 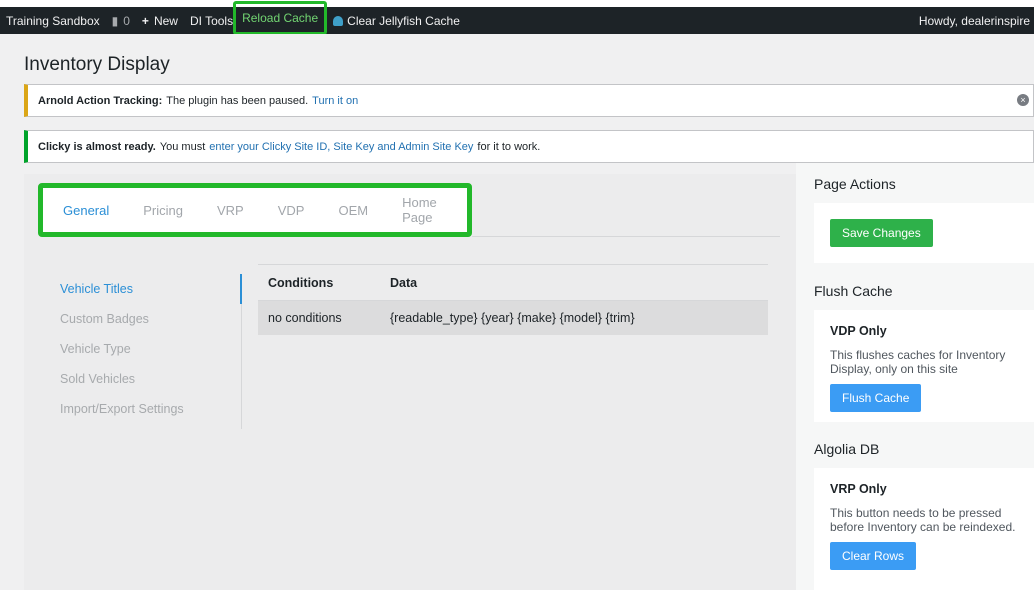 What do you see at coordinates (847, 449) in the screenshot?
I see `algolia-title: Algolia DB` at bounding box center [847, 449].